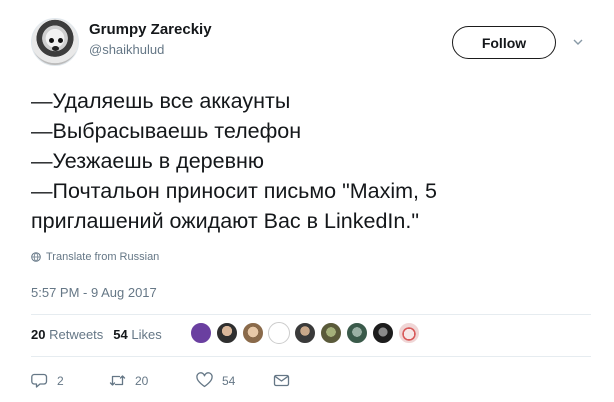 The image size is (614, 402). I want to click on retweets-label: Retweets, so click(76, 334).